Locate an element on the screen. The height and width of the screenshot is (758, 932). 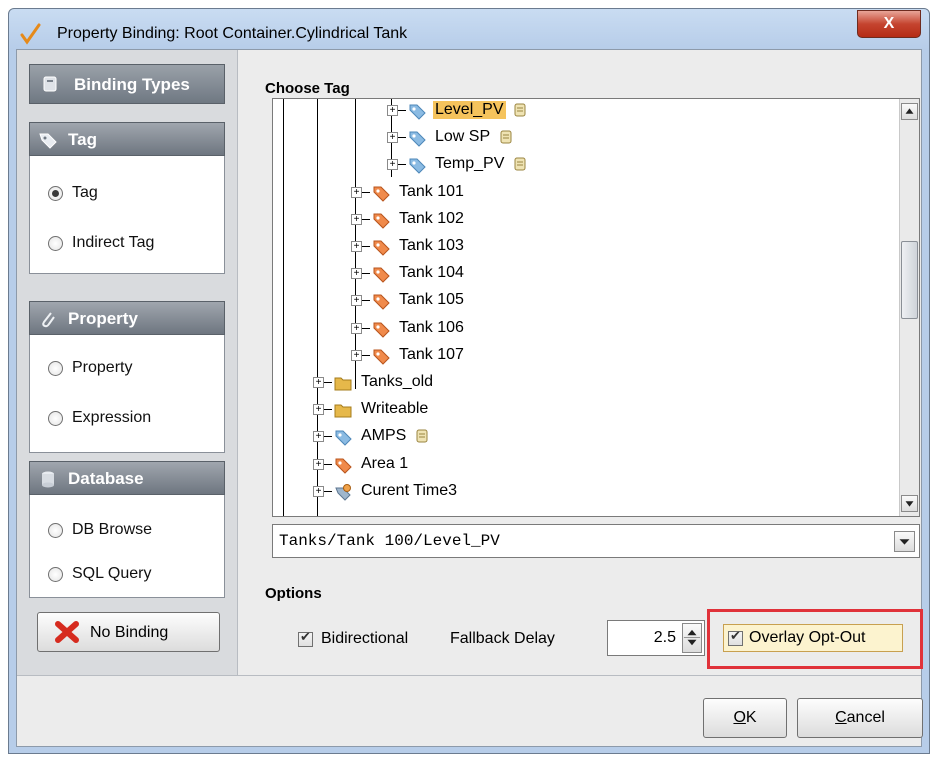
binding-types-icon is located at coordinates (50, 84).